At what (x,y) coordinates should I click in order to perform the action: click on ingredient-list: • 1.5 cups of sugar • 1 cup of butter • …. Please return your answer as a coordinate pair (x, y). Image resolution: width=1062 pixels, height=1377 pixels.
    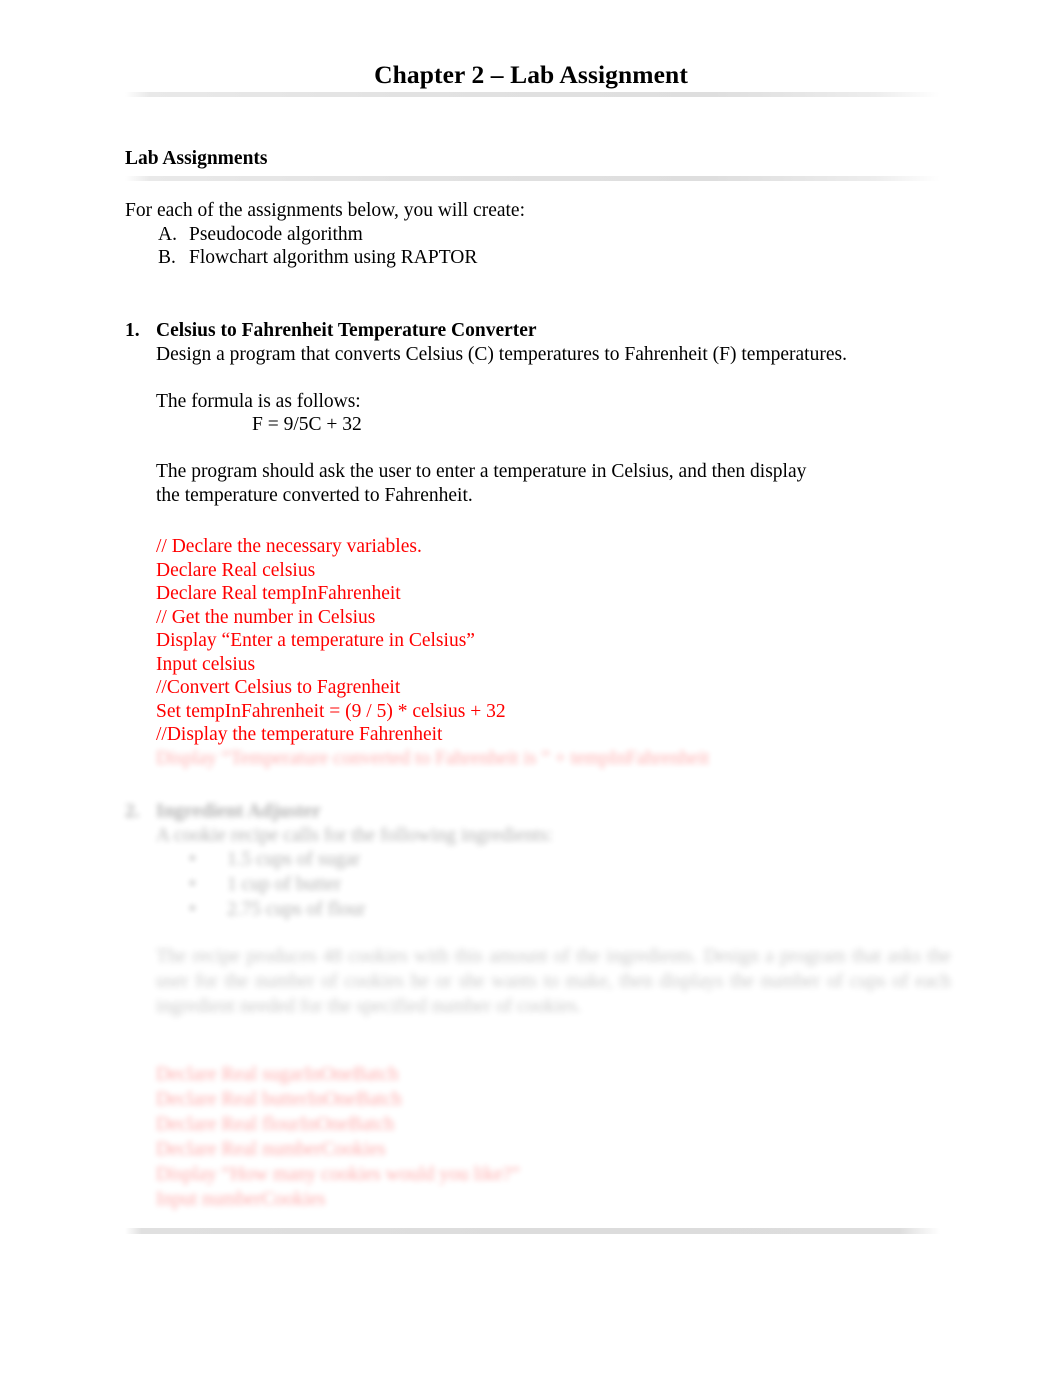
    Looking at the image, I should click on (555, 884).